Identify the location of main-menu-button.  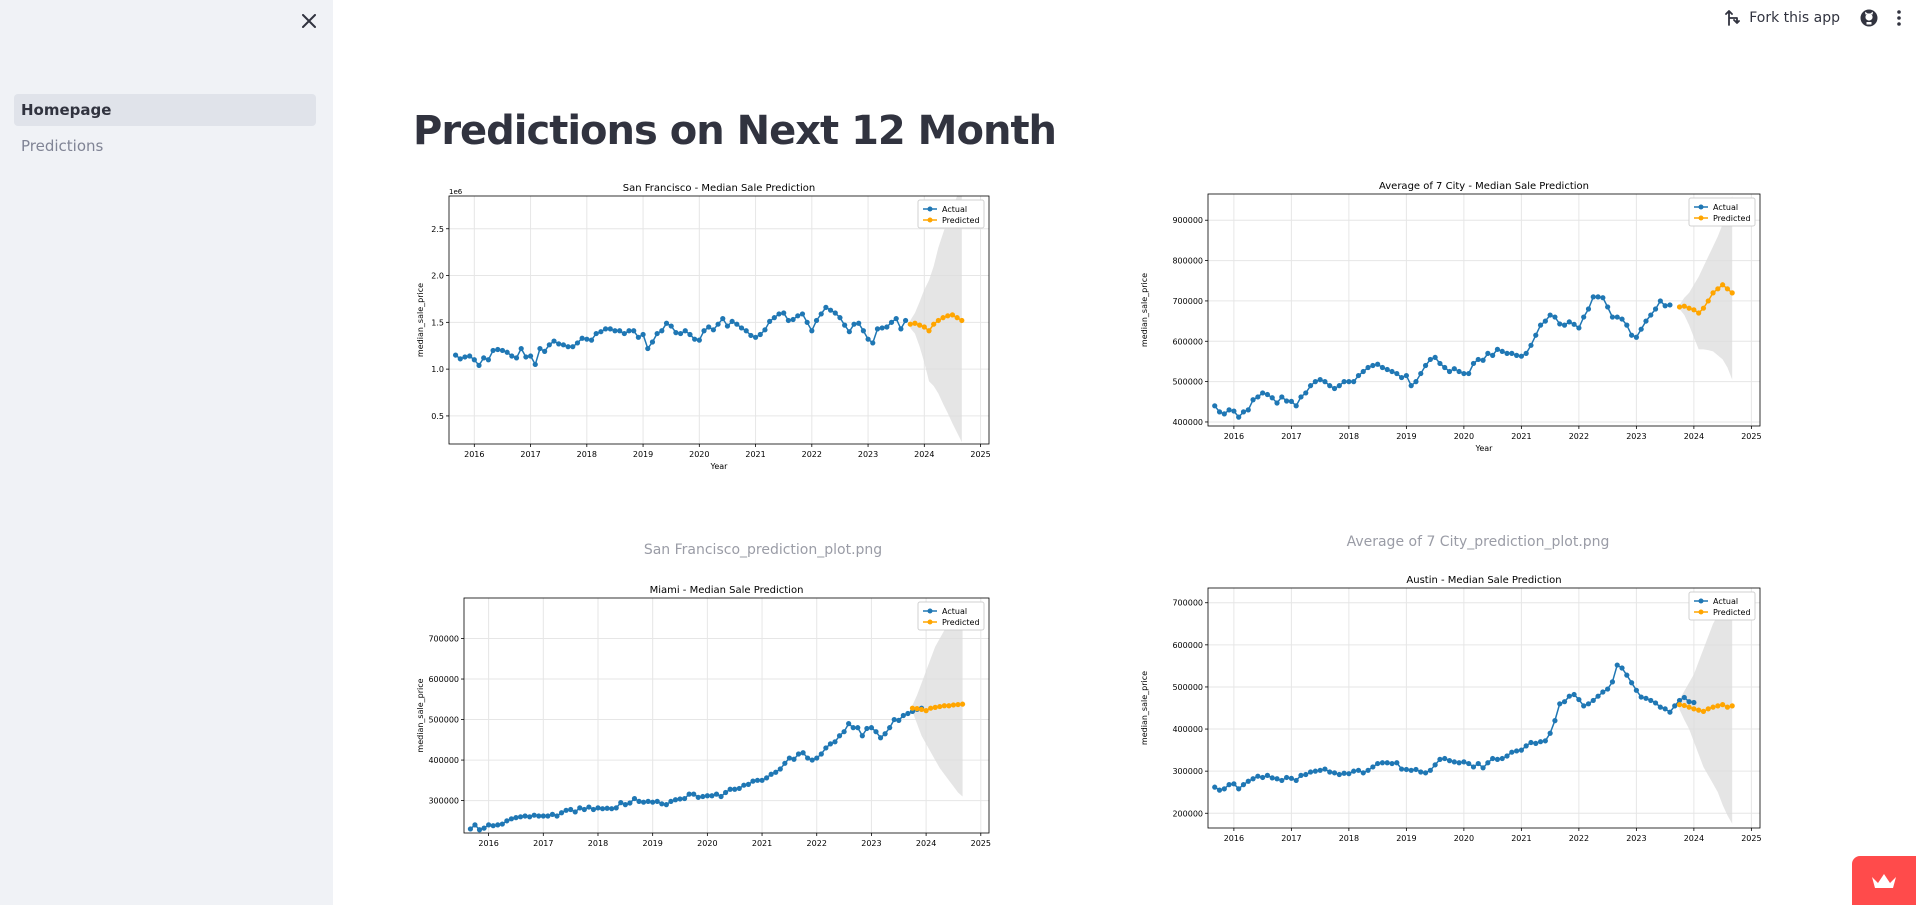
(1899, 18).